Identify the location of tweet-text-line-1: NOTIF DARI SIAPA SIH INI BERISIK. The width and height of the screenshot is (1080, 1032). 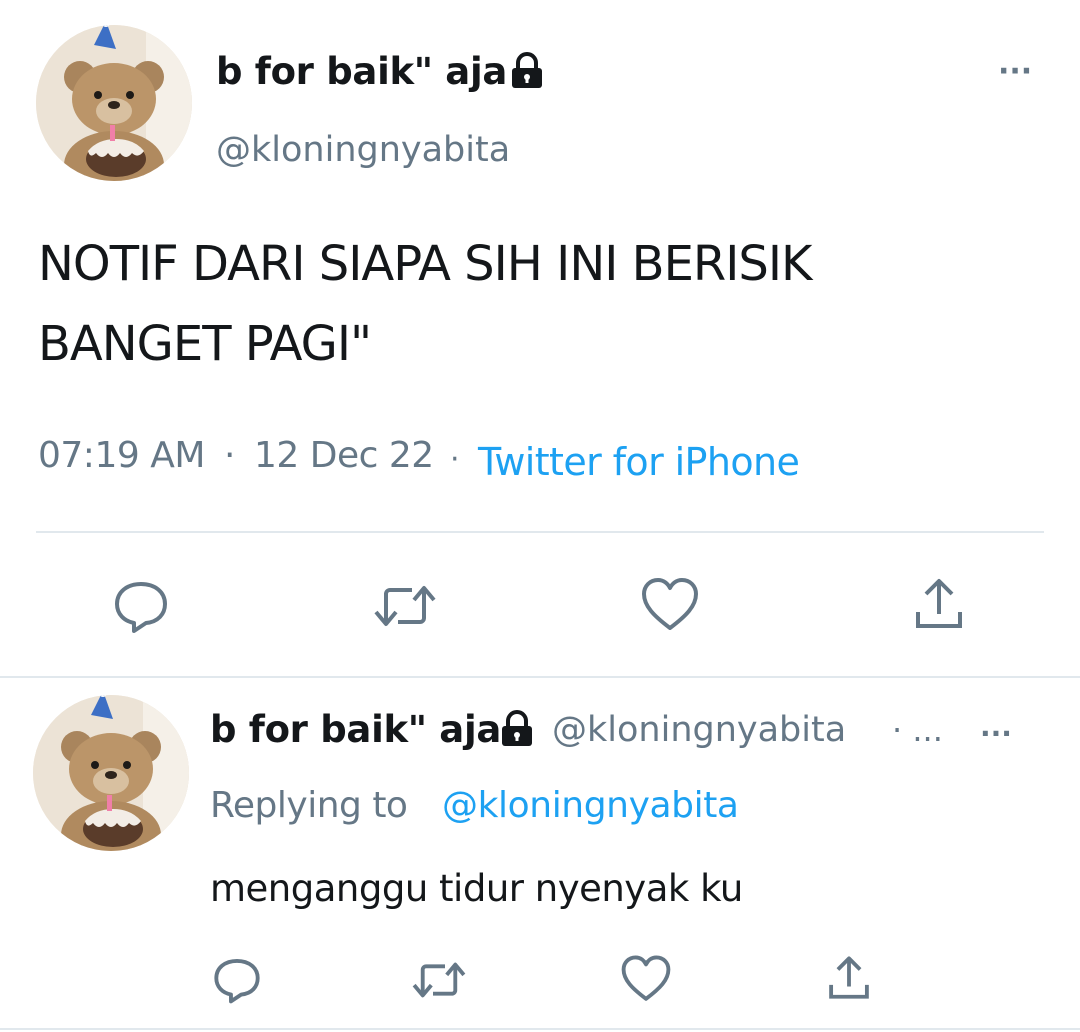
(425, 264).